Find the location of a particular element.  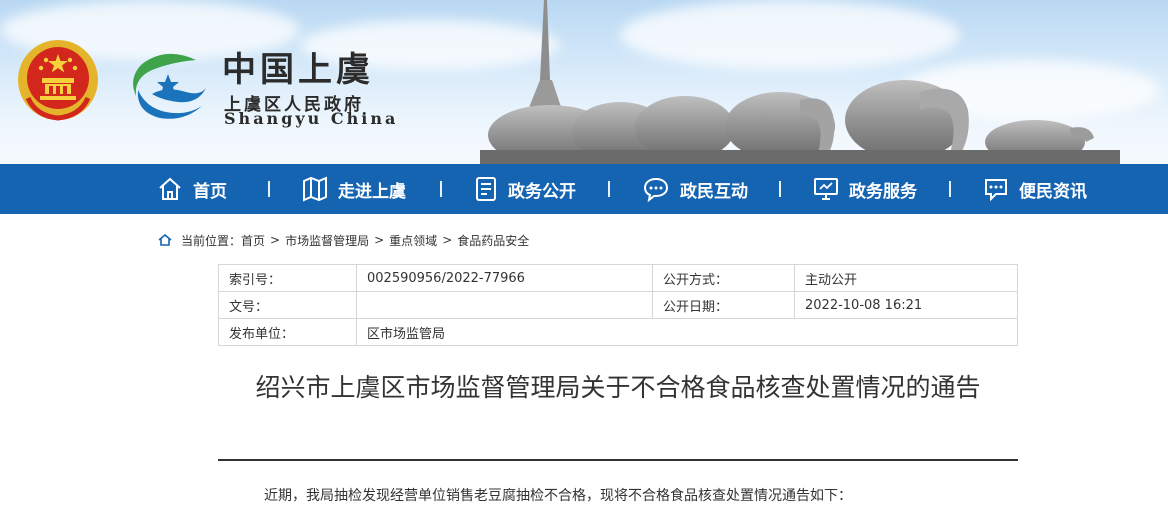

index-value: 002590956/2022-77966 is located at coordinates (504, 278).